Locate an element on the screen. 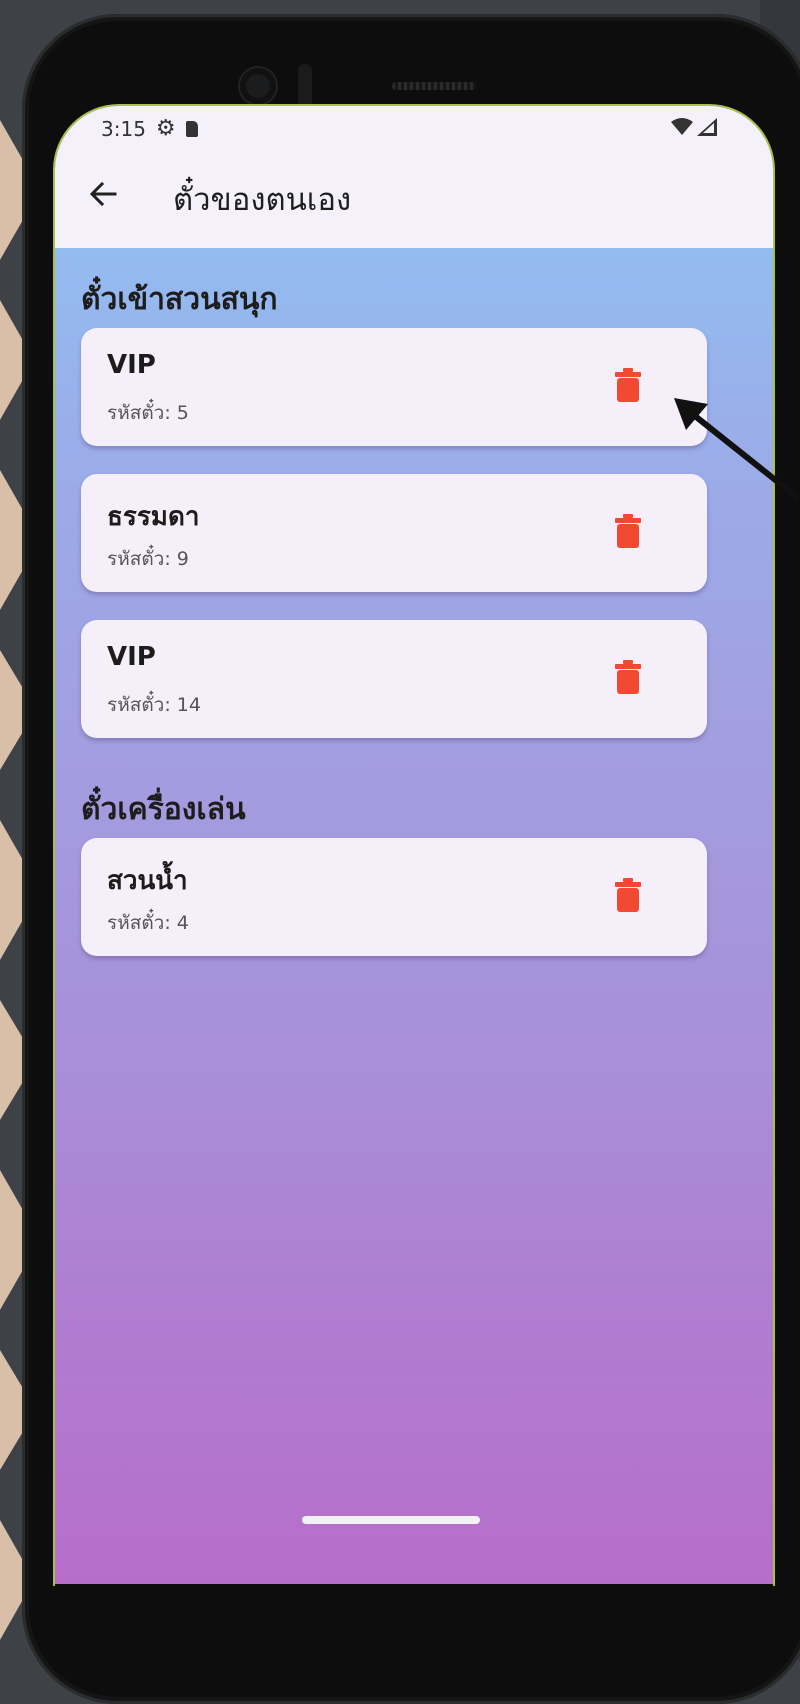  proximity-sensor is located at coordinates (305, 86).